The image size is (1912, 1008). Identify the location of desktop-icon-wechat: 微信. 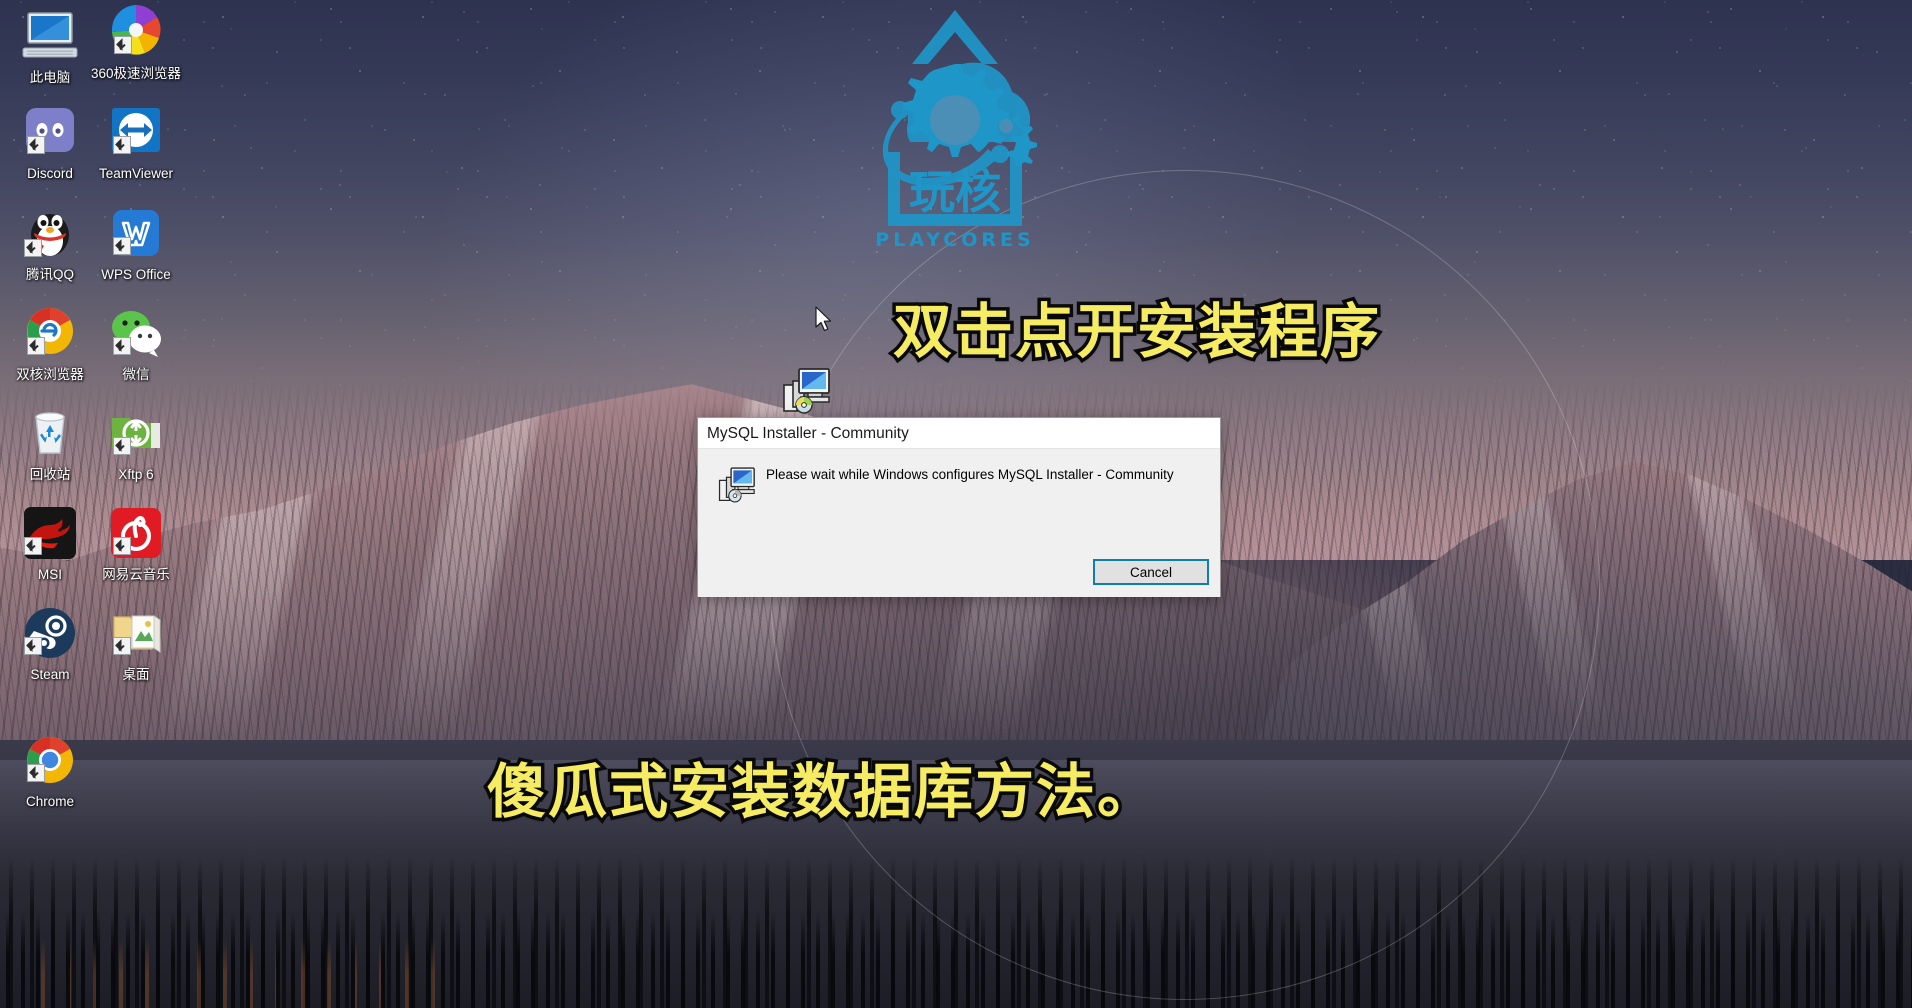
(136, 342).